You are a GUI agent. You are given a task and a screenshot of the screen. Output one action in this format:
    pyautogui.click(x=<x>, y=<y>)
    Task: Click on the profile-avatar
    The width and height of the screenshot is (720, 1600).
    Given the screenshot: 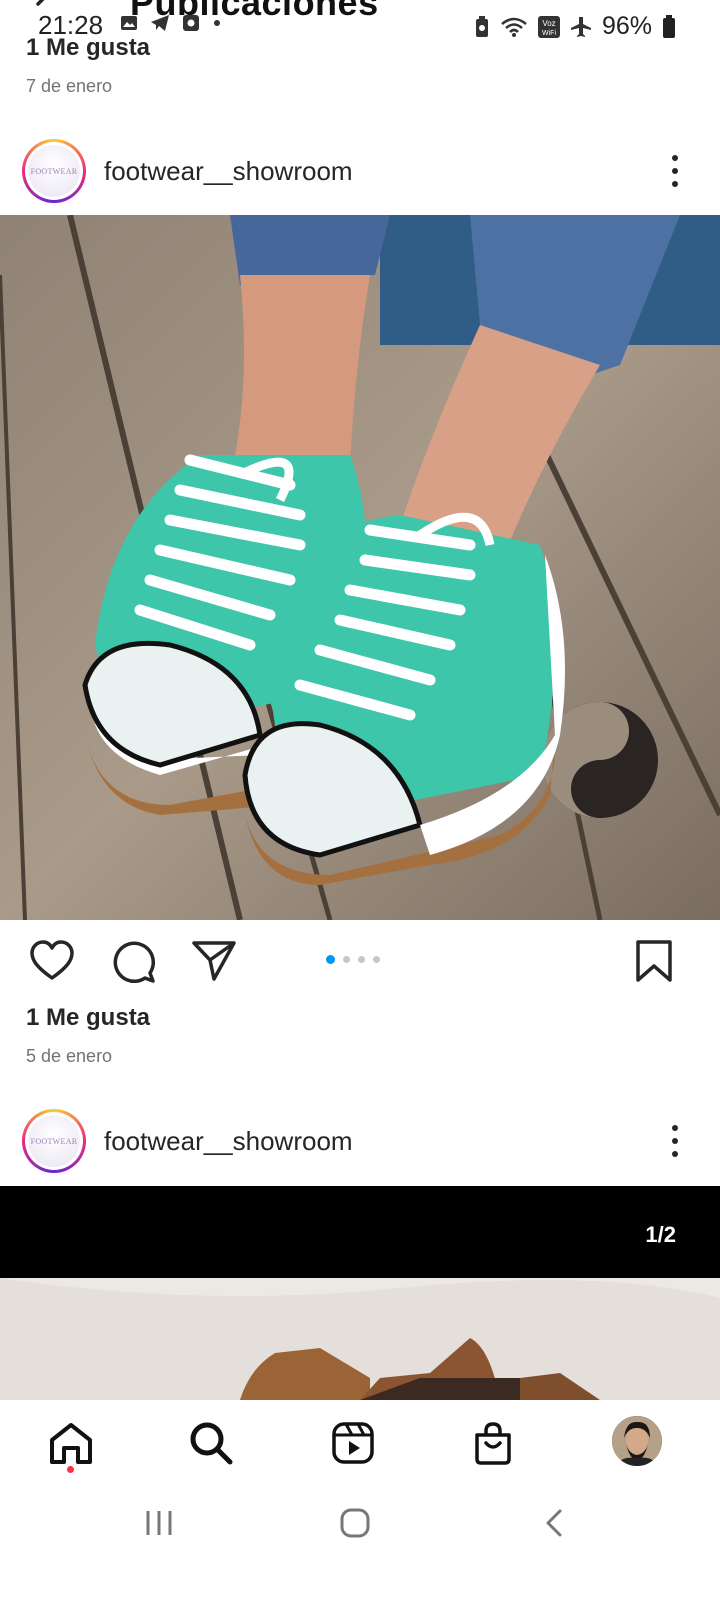 What is the action you would take?
    pyautogui.click(x=637, y=1441)
    